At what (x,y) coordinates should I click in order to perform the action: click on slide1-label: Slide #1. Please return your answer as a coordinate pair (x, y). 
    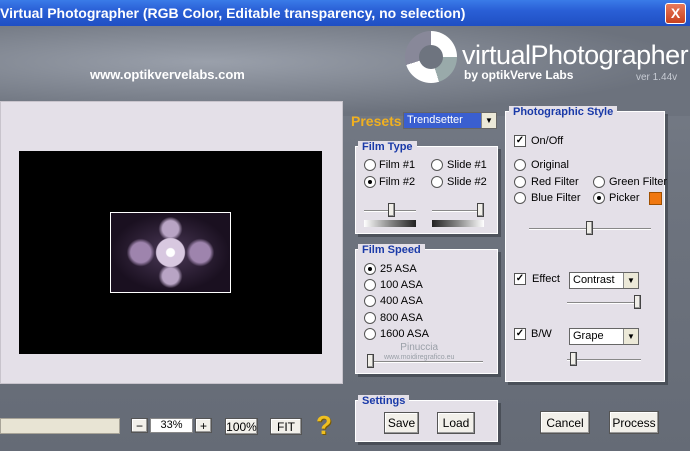
    Looking at the image, I should click on (467, 165).